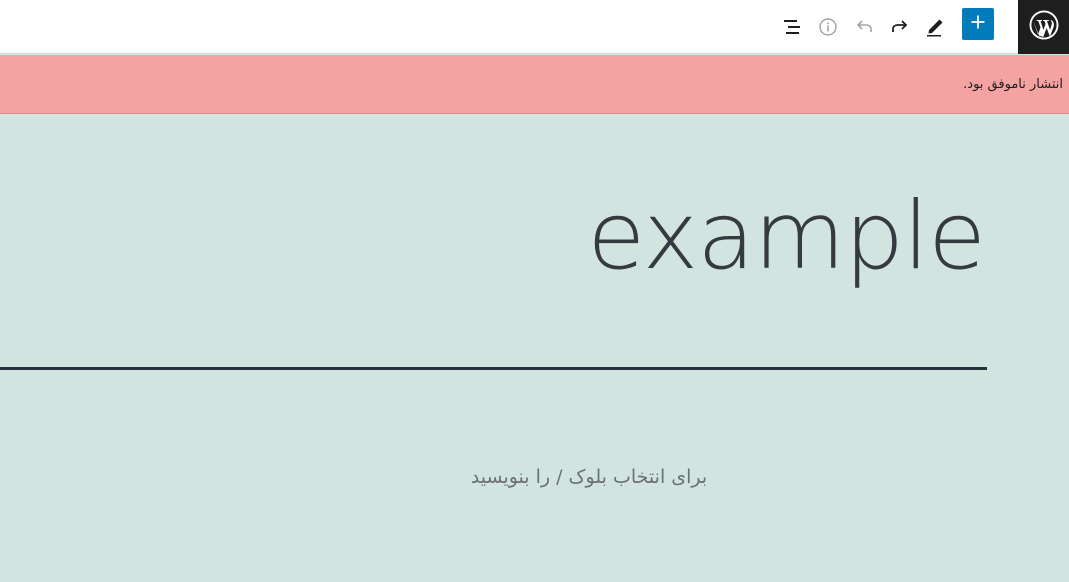 The image size is (1069, 582). I want to click on wordpress-logo-icon, so click(1044, 27).